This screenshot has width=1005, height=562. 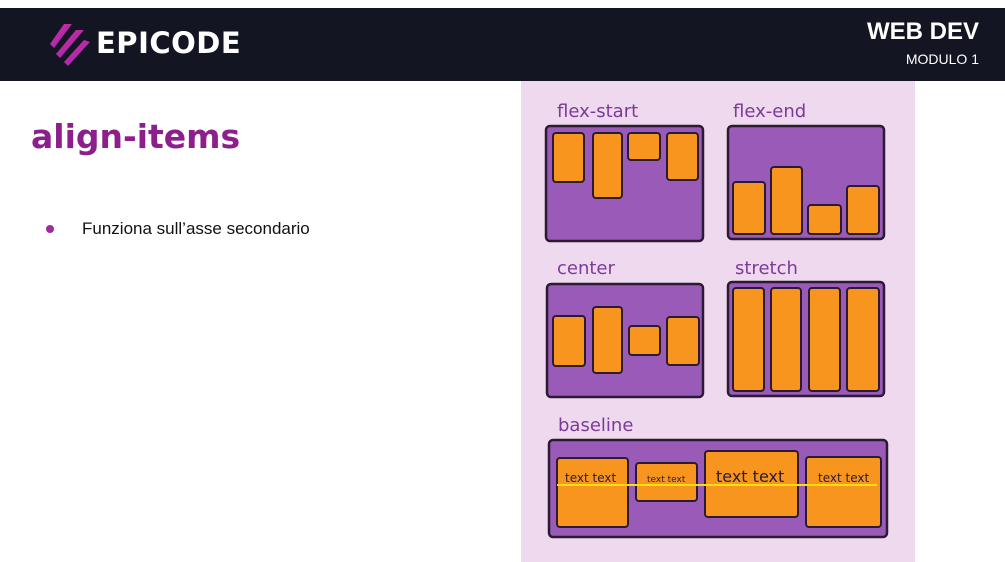 I want to click on panel-flex-end, so click(x=806, y=182).